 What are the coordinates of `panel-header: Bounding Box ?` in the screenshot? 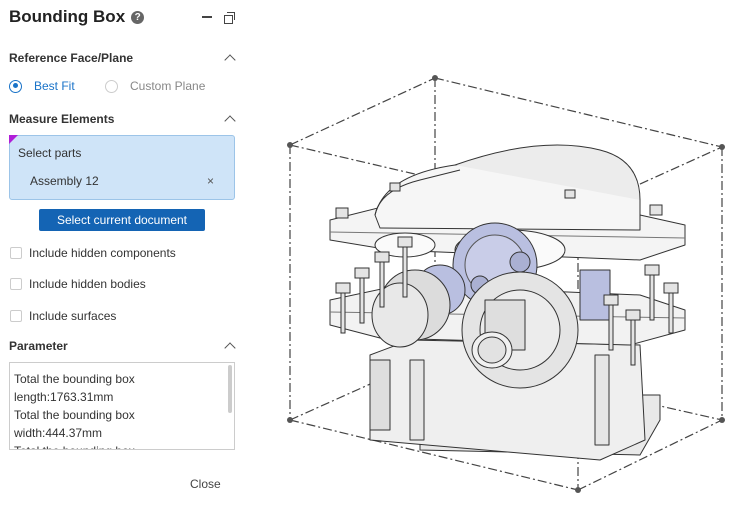 It's located at (124, 17).